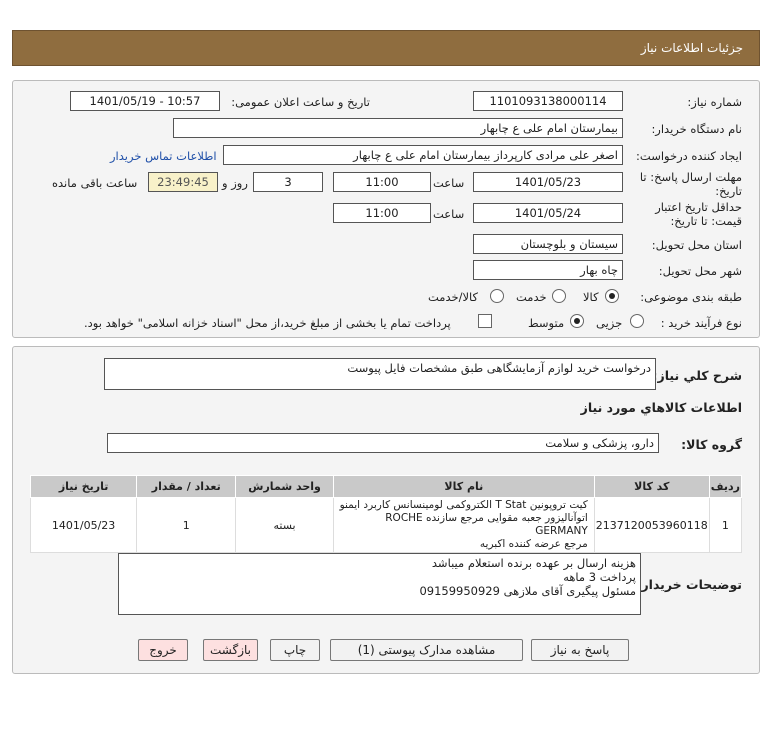  What do you see at coordinates (599, 577) in the screenshot?
I see `buyer-note-line-2: پرداخت 3 ماهه` at bounding box center [599, 577].